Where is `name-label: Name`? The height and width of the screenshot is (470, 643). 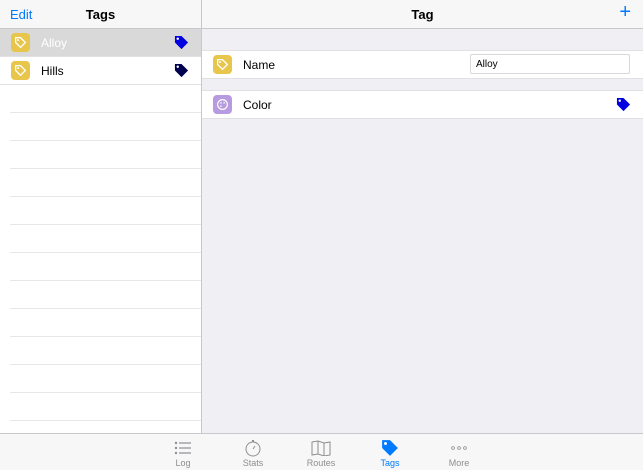
name-label: Name is located at coordinates (259, 65).